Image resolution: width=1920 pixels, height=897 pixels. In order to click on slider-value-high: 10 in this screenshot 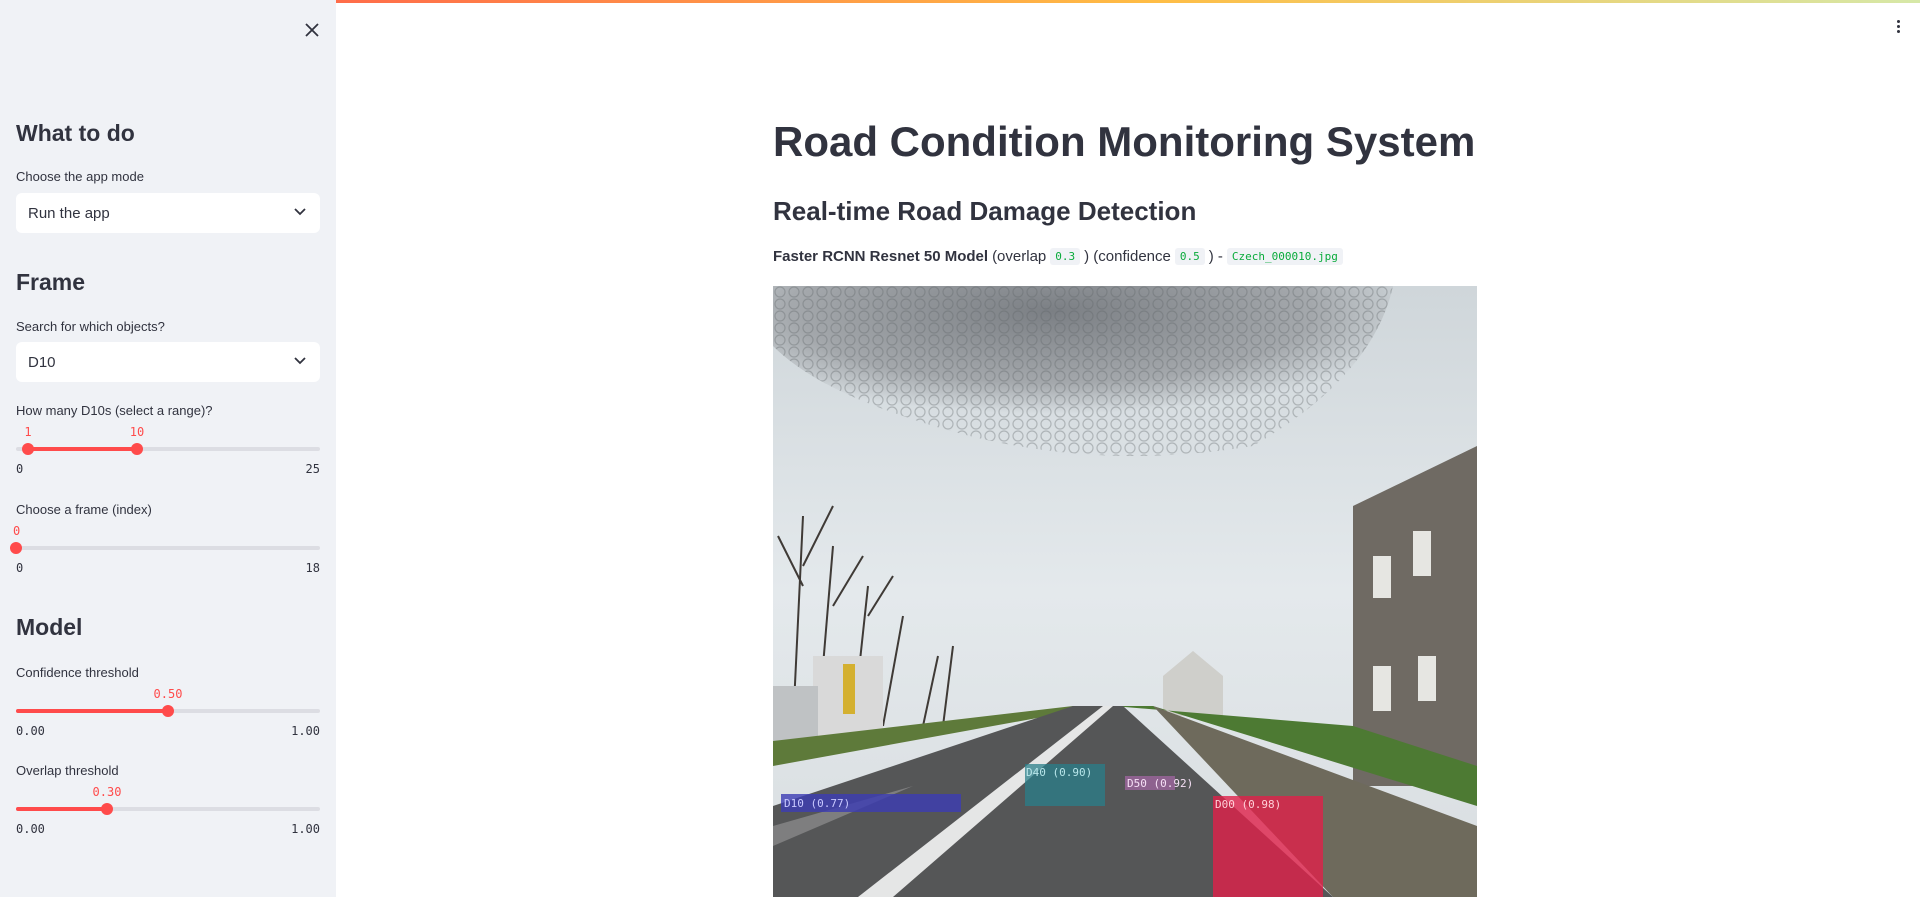, I will do `click(137, 432)`.